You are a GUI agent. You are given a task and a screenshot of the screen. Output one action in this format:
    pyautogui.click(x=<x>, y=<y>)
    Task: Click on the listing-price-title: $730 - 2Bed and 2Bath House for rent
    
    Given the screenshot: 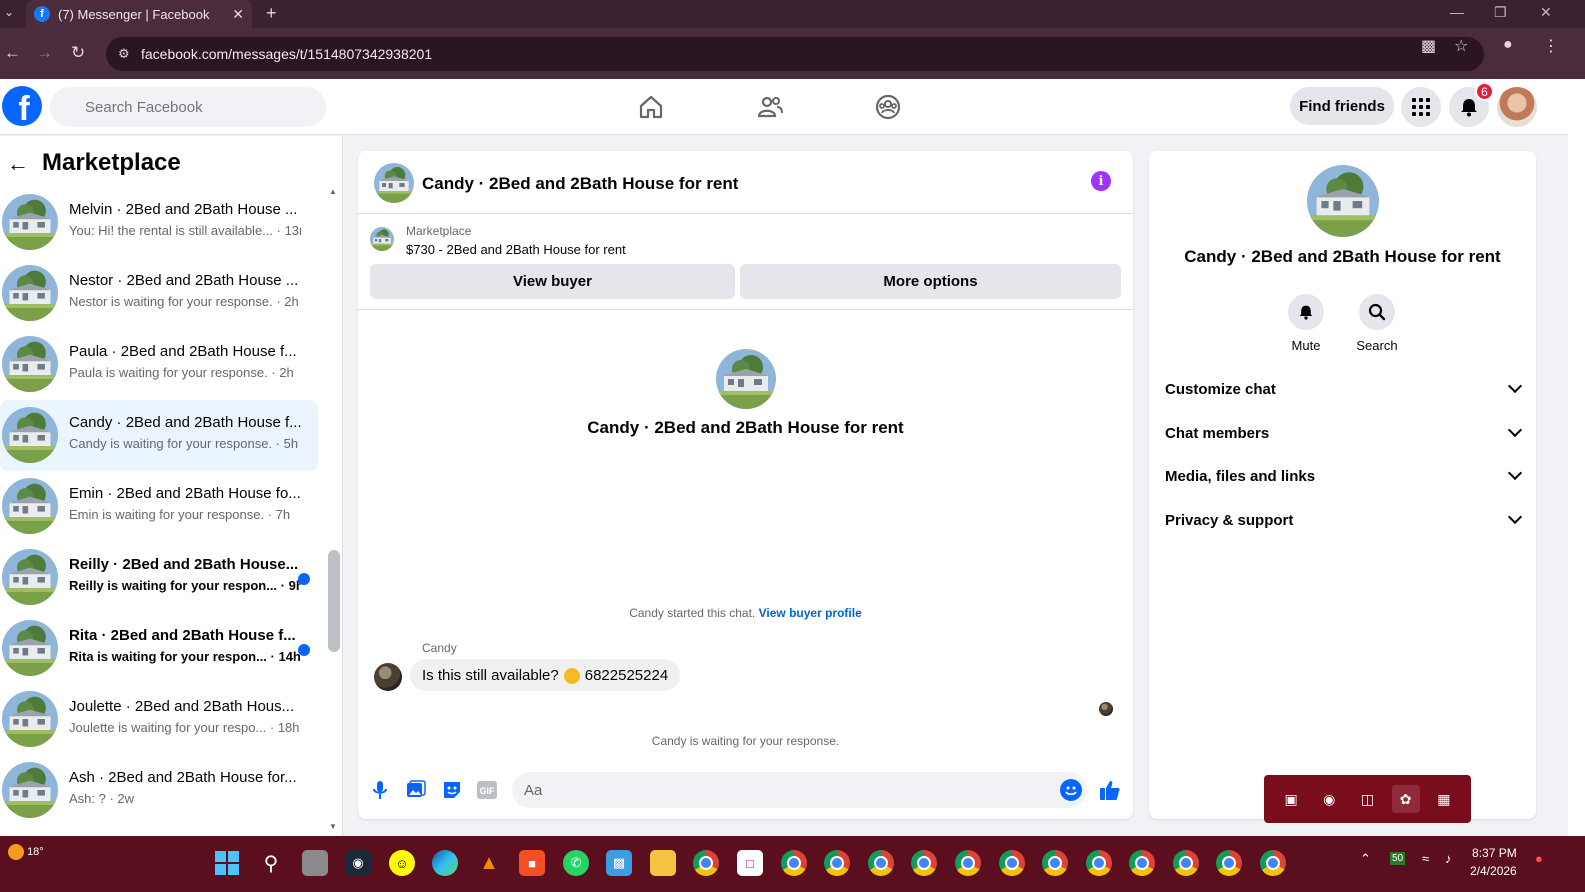 What is the action you would take?
    pyautogui.click(x=516, y=249)
    